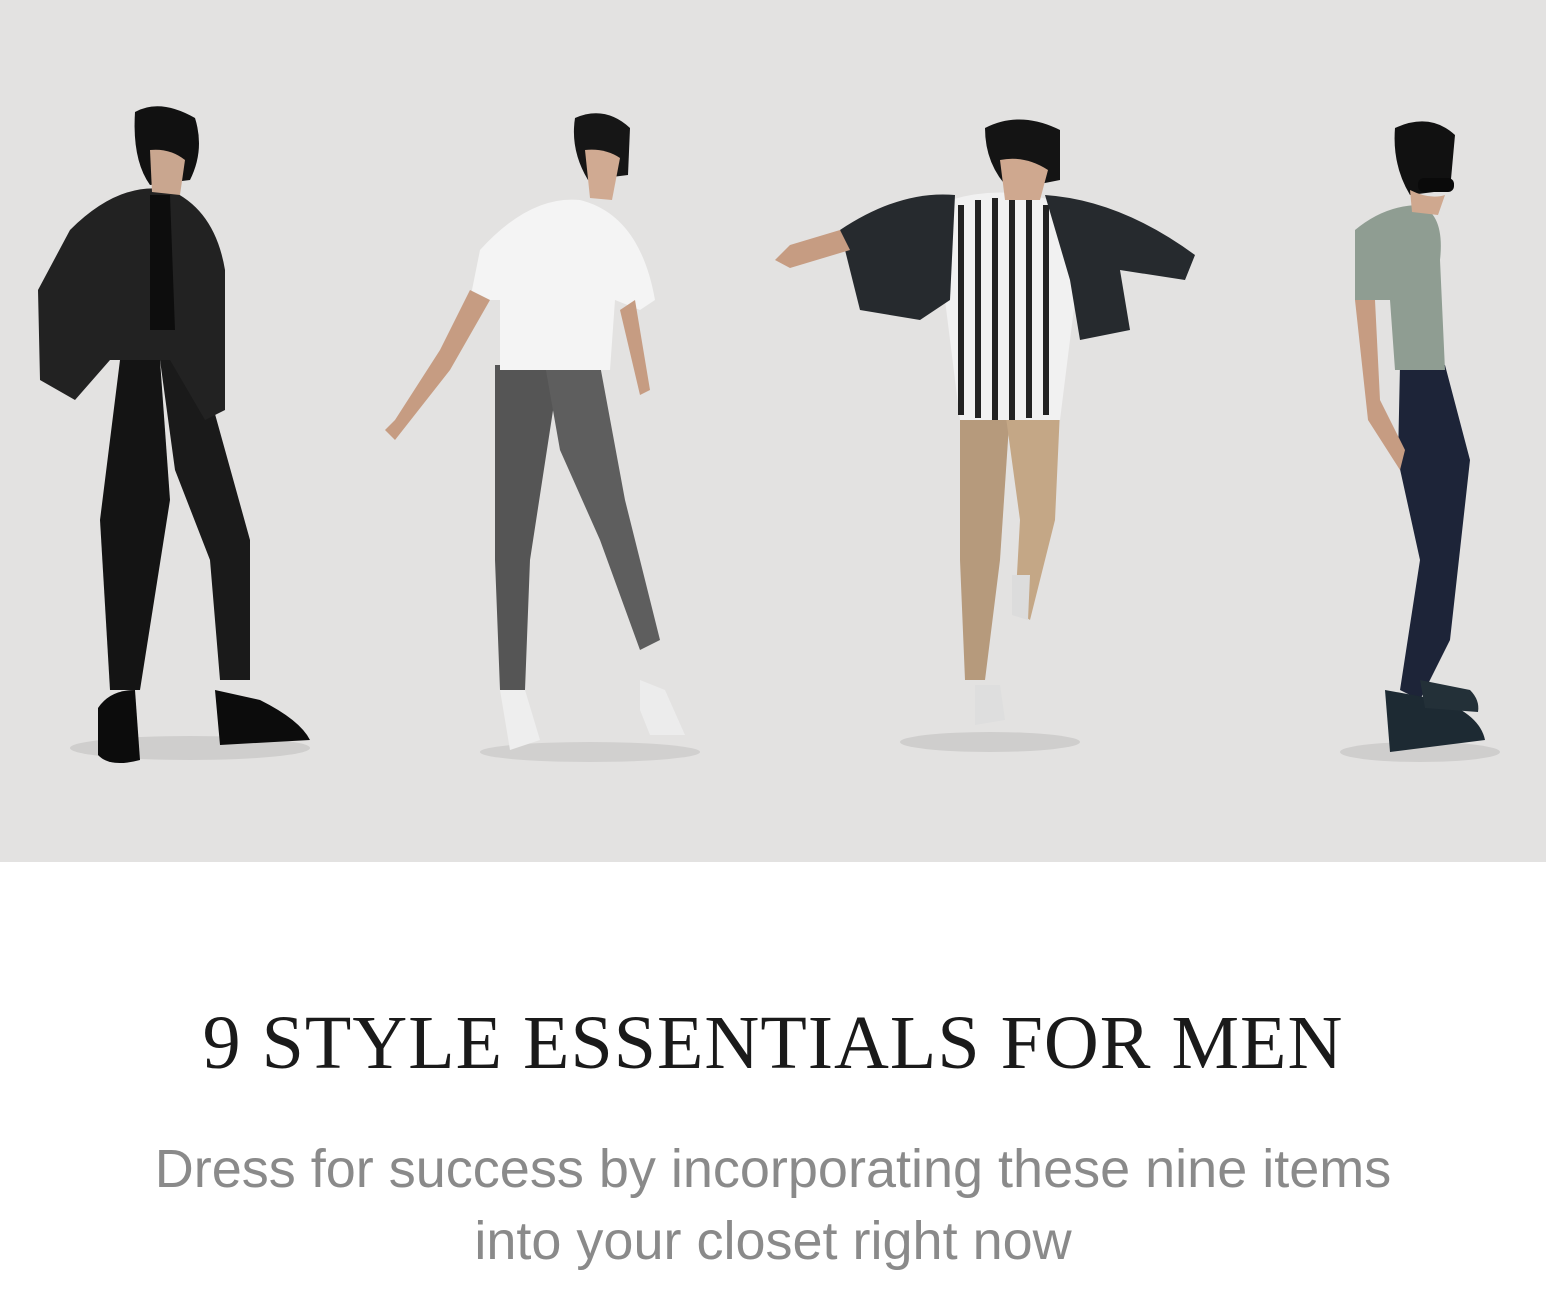  Describe the element at coordinates (773, 1043) in the screenshot. I see `article-title: 9 STYLE ESSENTIALS FOR MEN` at that location.